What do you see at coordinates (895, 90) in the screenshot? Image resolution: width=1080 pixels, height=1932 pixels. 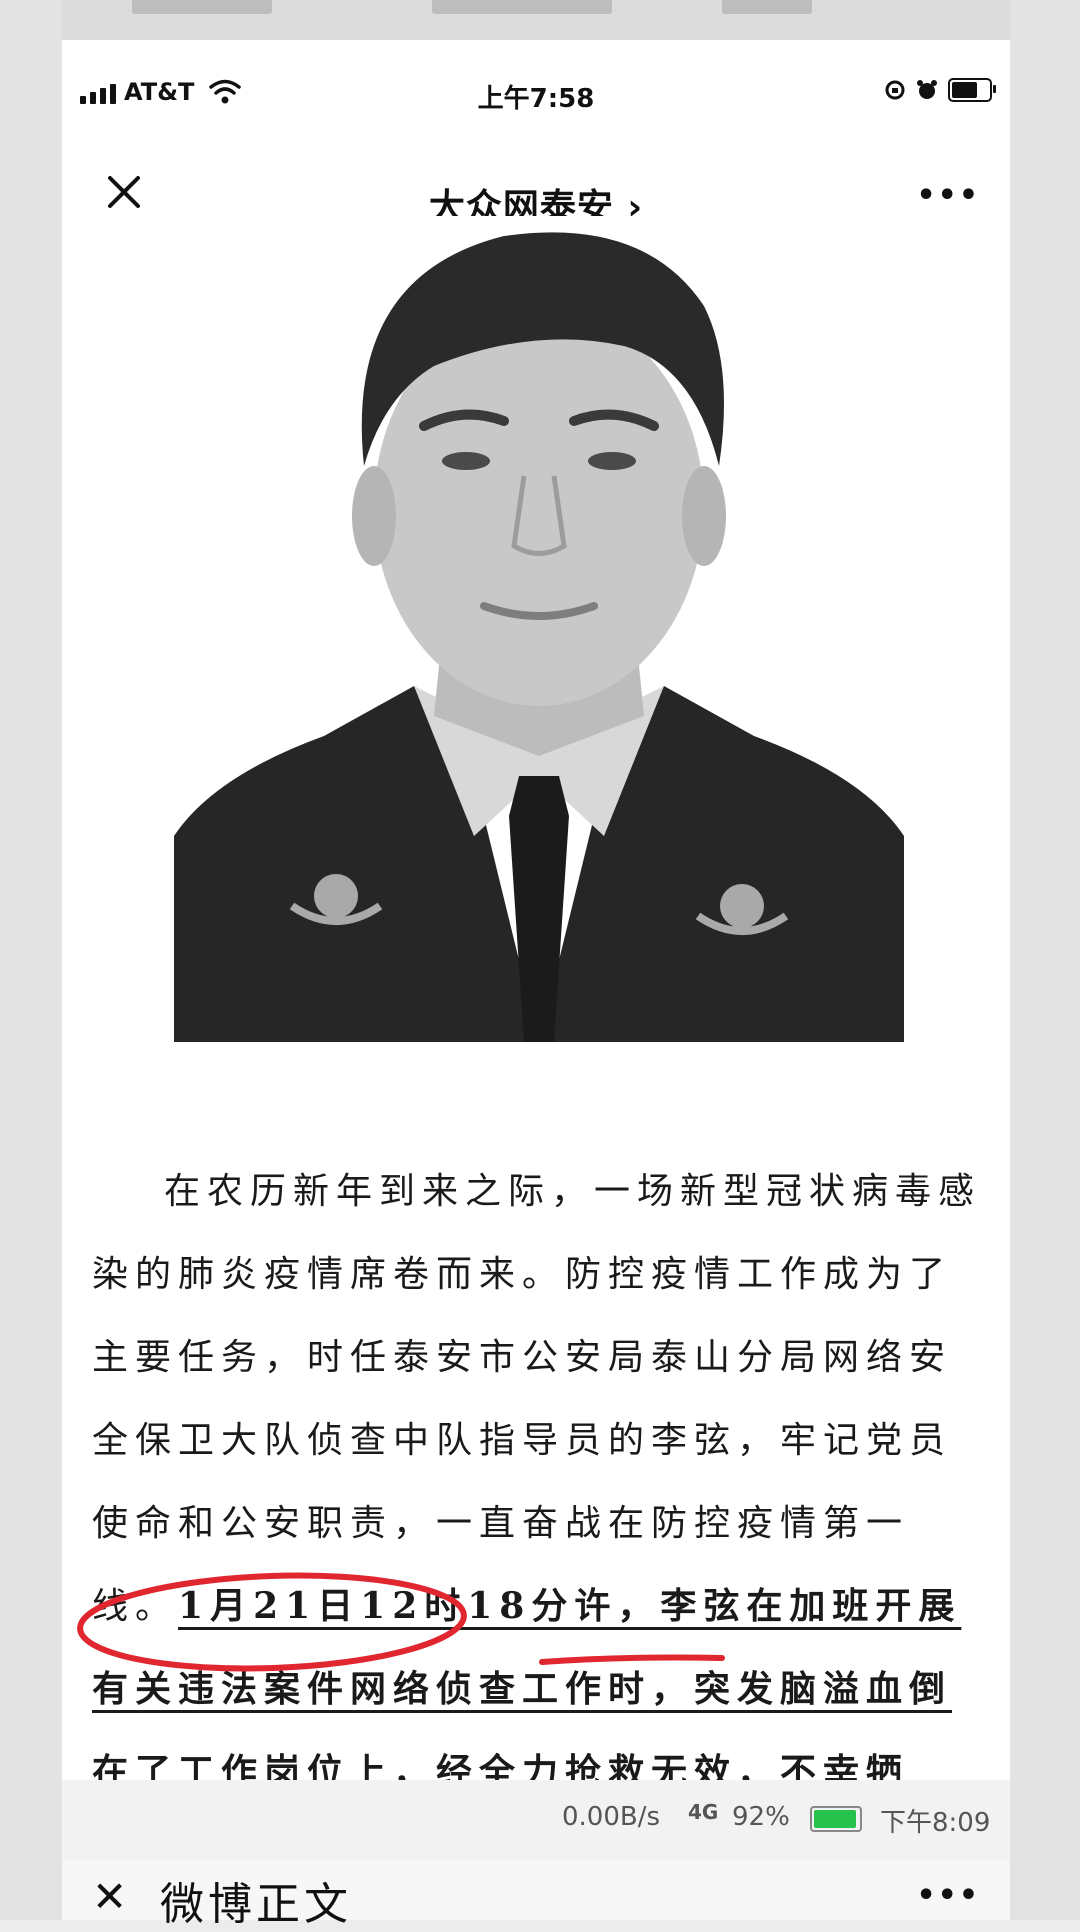 I see `orientation-lock-icon` at bounding box center [895, 90].